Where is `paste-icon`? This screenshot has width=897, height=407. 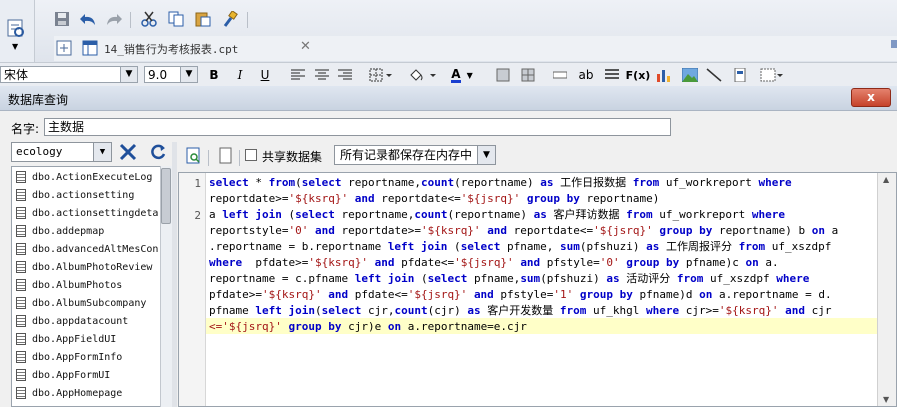
paste-icon is located at coordinates (203, 19).